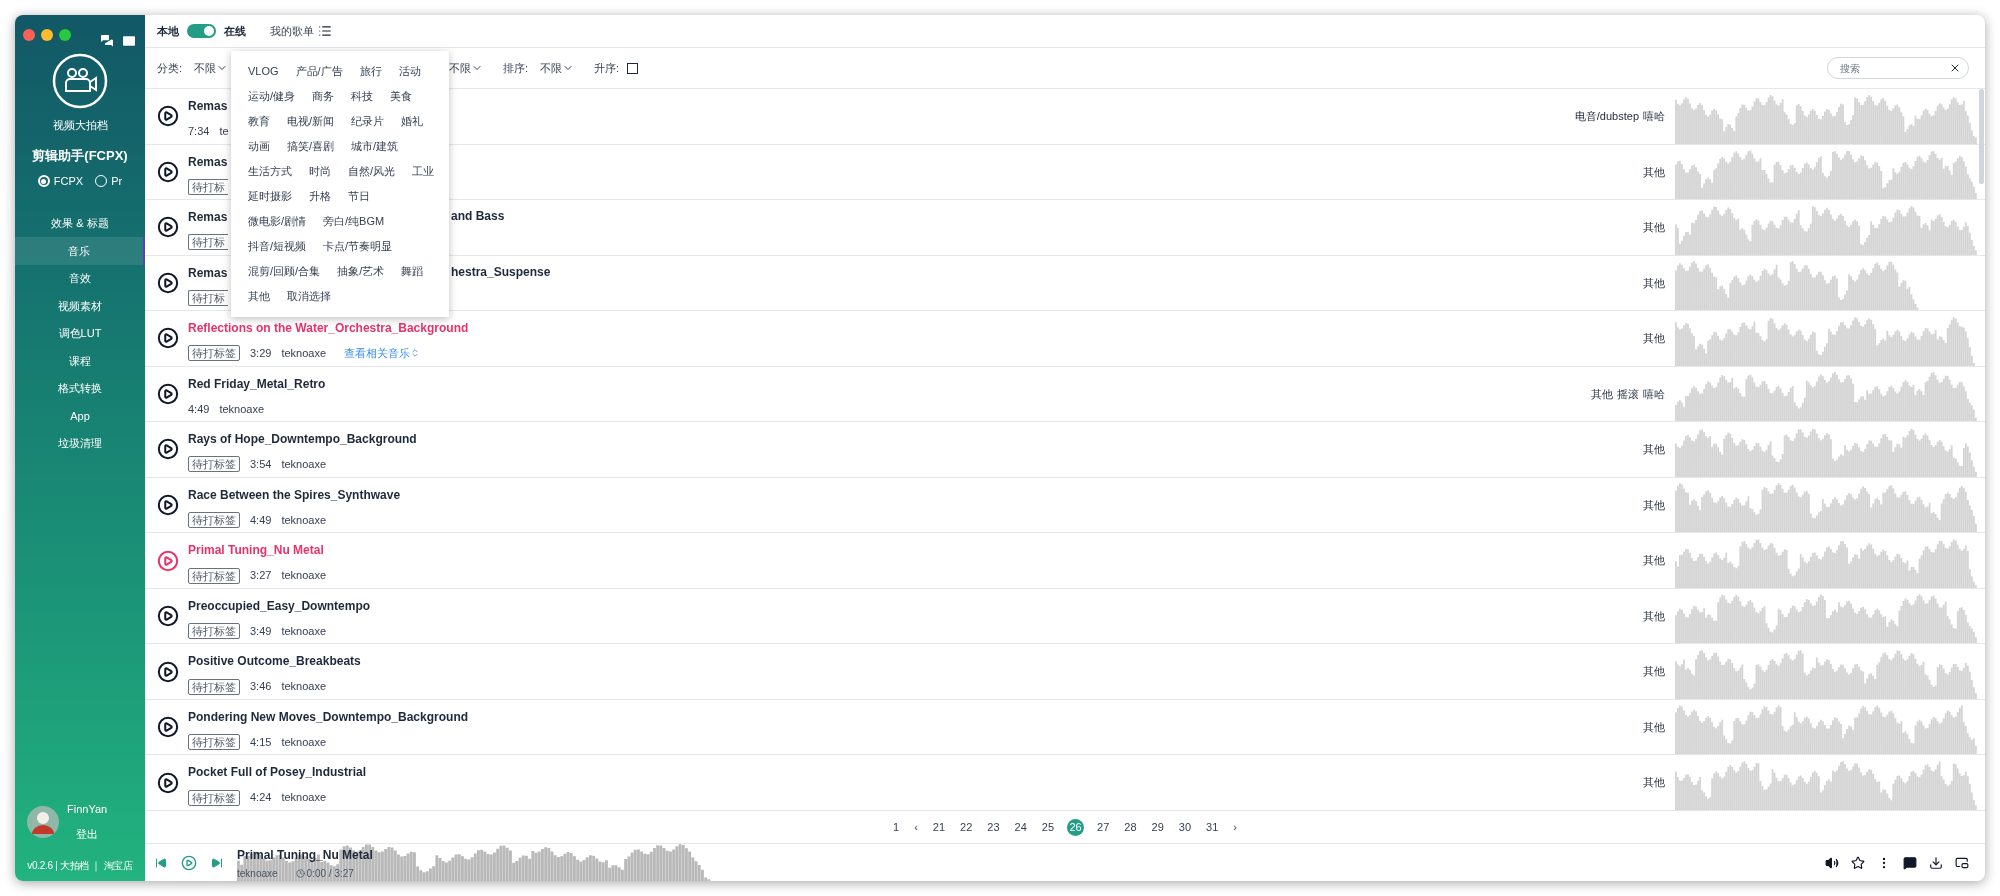 The height and width of the screenshot is (896, 2000). Describe the element at coordinates (1020, 827) in the screenshot. I see `page-link: 24` at that location.